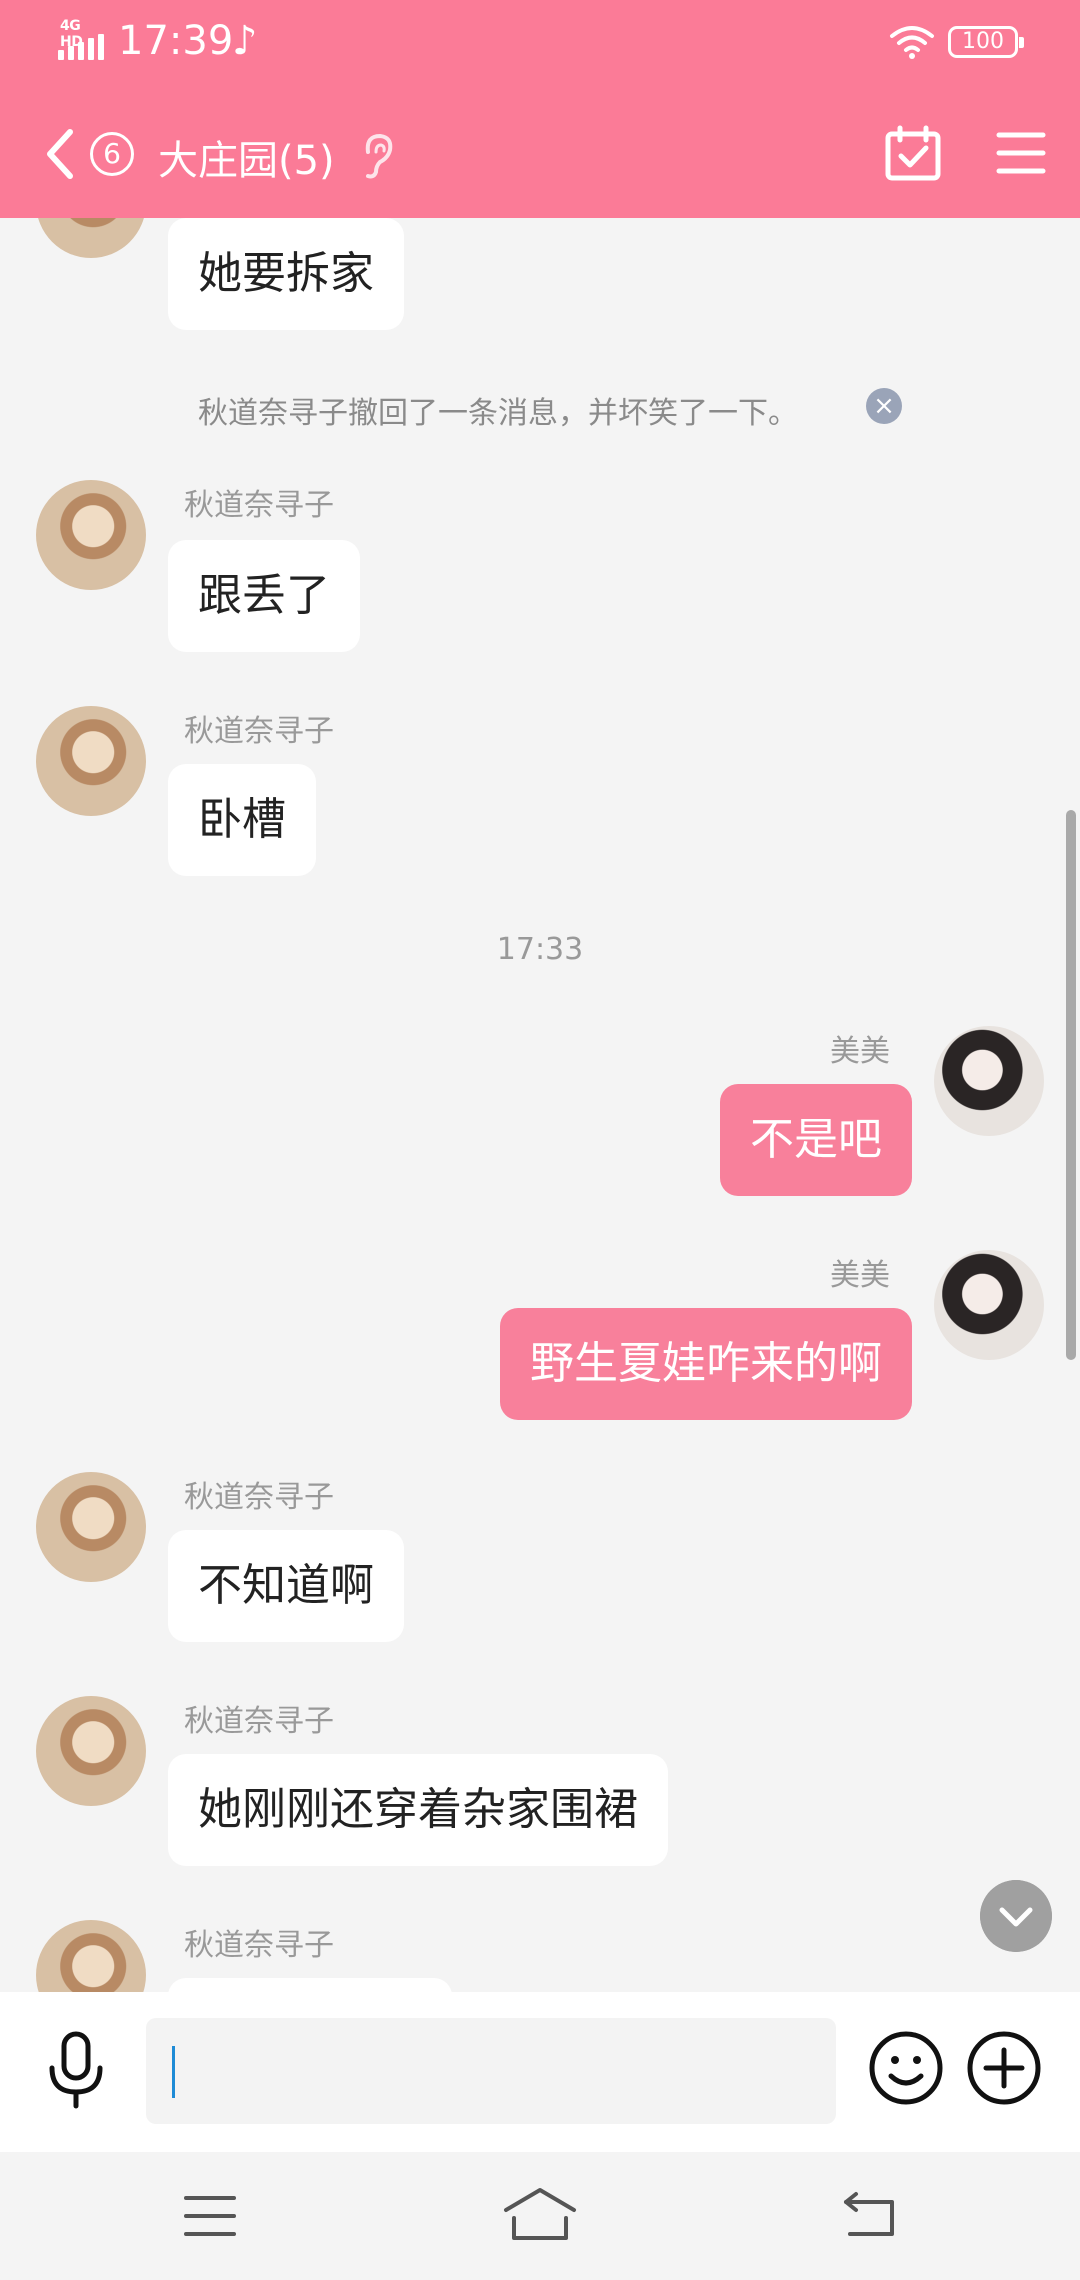 The image size is (1080, 2280). I want to click on app-header: 4G HD 17:39 ♪ 100 6 大庄园(5), so click(540, 109).